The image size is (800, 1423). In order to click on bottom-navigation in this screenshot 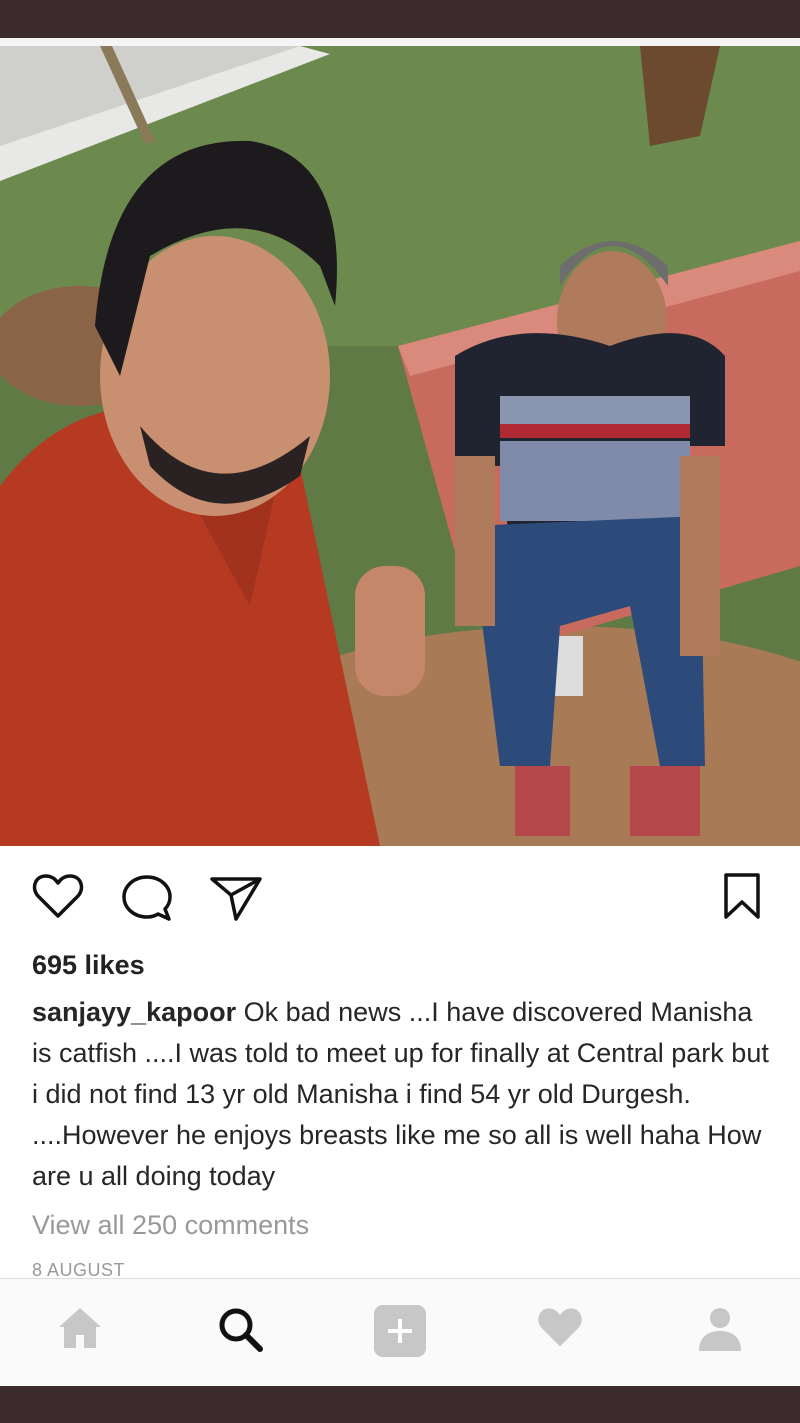, I will do `click(400, 1332)`.